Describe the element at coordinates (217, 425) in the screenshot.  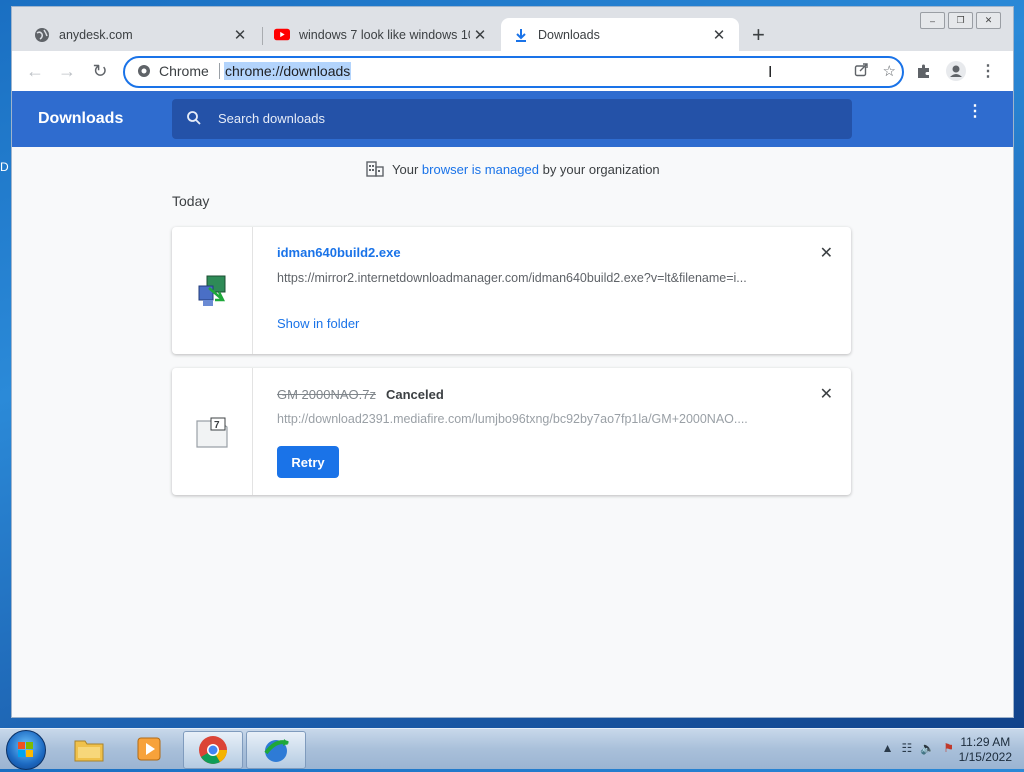
I see `svg-text: 7` at that location.